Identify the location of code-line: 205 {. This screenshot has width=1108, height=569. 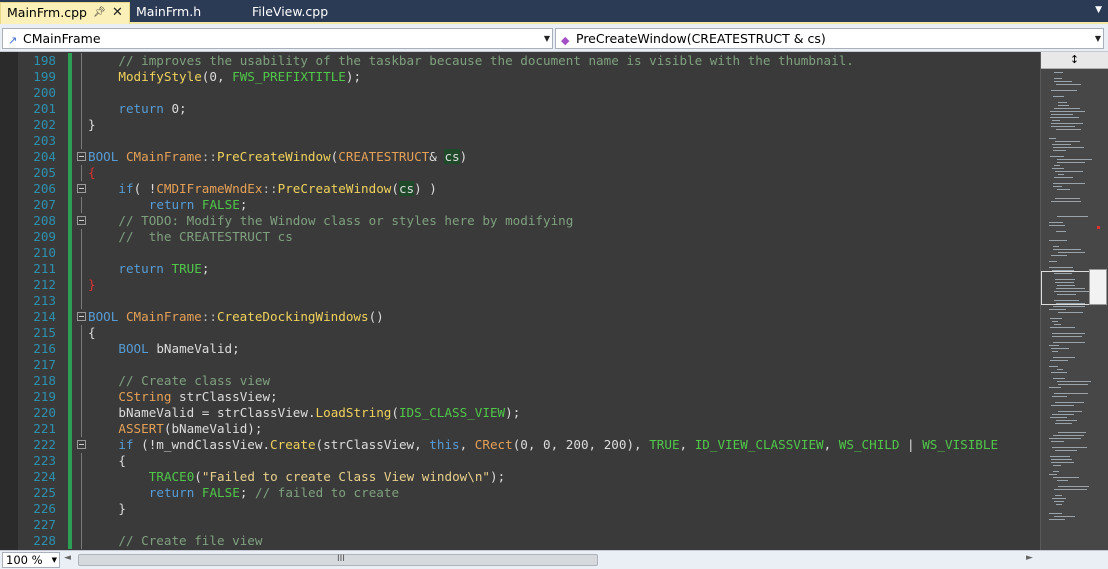
(520, 173).